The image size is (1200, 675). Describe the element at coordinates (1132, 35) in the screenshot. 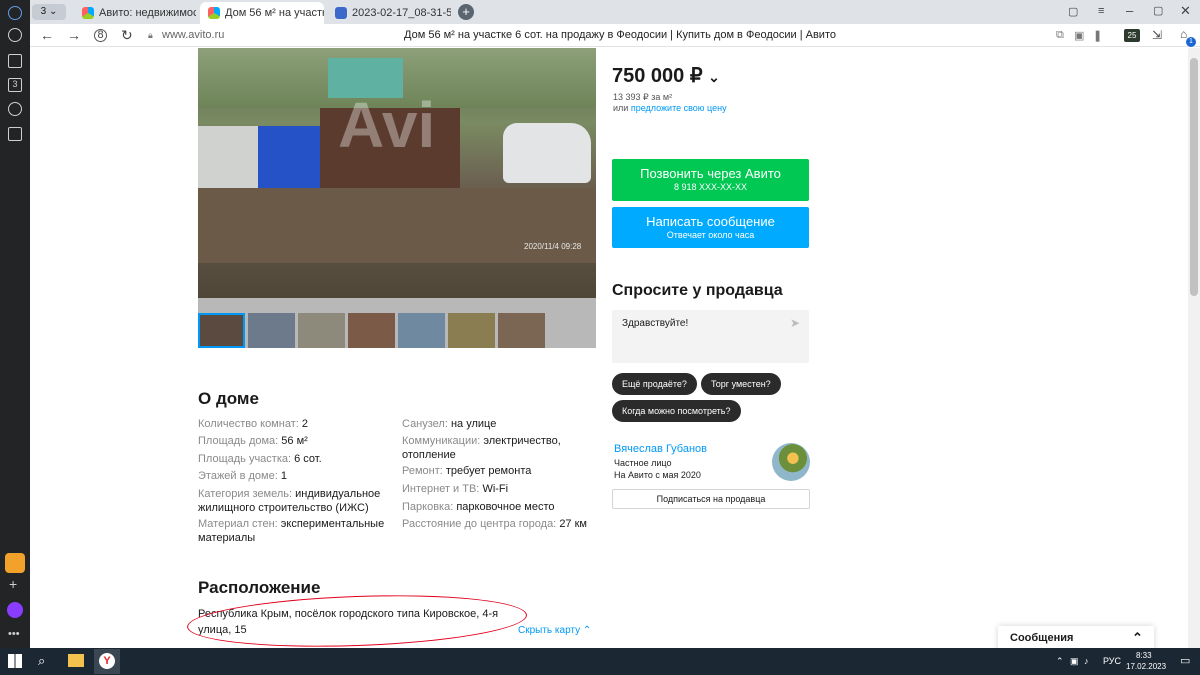

I see `extension-badge: 25` at that location.